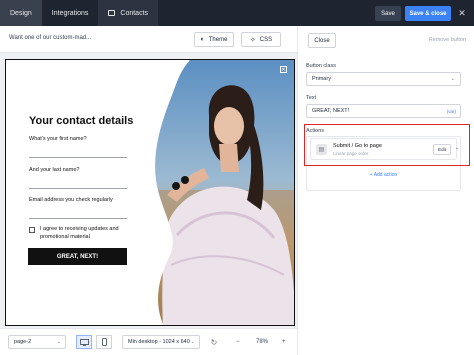 The width and height of the screenshot is (474, 355). Describe the element at coordinates (447, 40) in the screenshot. I see `remove-button-link: Remove button` at that location.